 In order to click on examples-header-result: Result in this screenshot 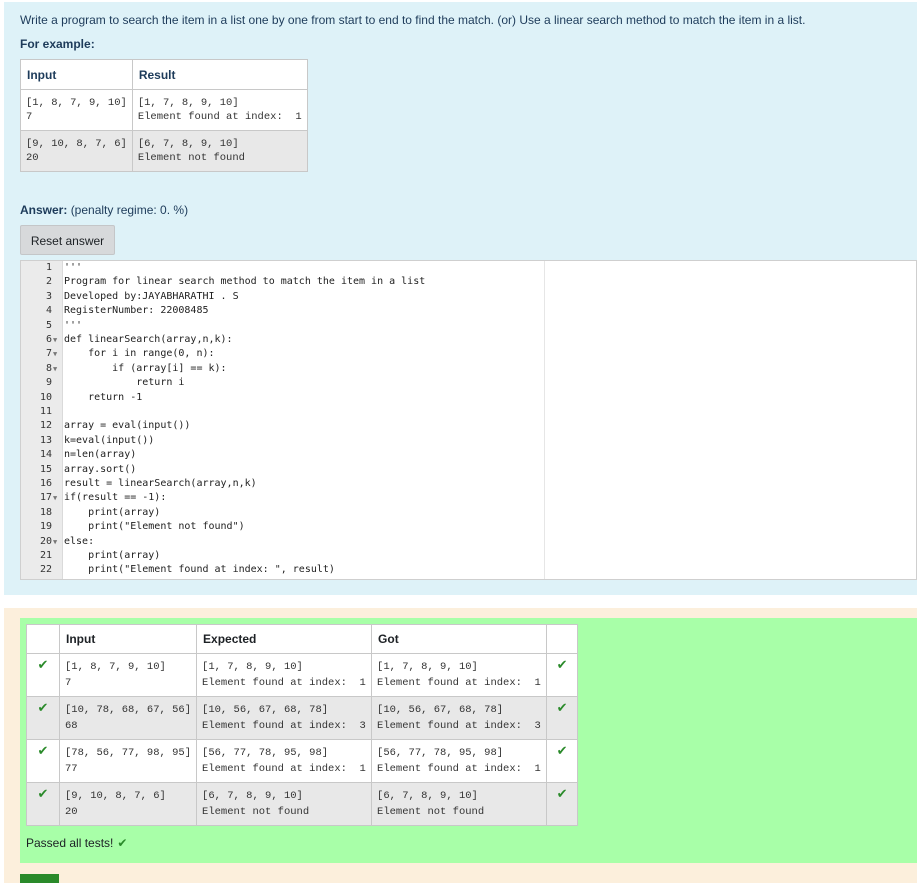, I will do `click(219, 74)`.